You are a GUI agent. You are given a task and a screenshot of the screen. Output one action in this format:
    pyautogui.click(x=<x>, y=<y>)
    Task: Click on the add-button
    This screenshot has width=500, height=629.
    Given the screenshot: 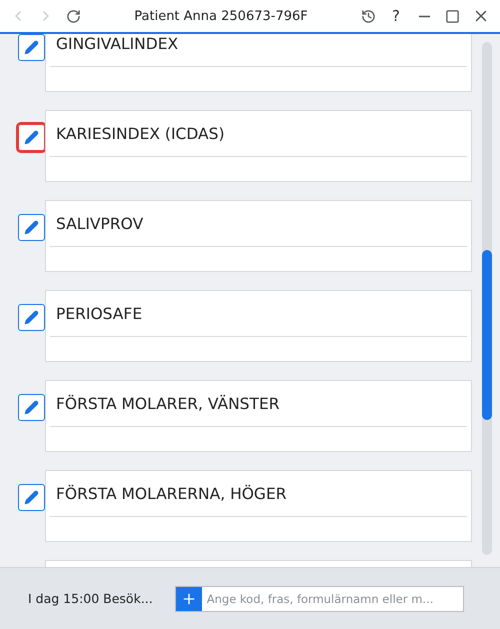 What is the action you would take?
    pyautogui.click(x=189, y=598)
    